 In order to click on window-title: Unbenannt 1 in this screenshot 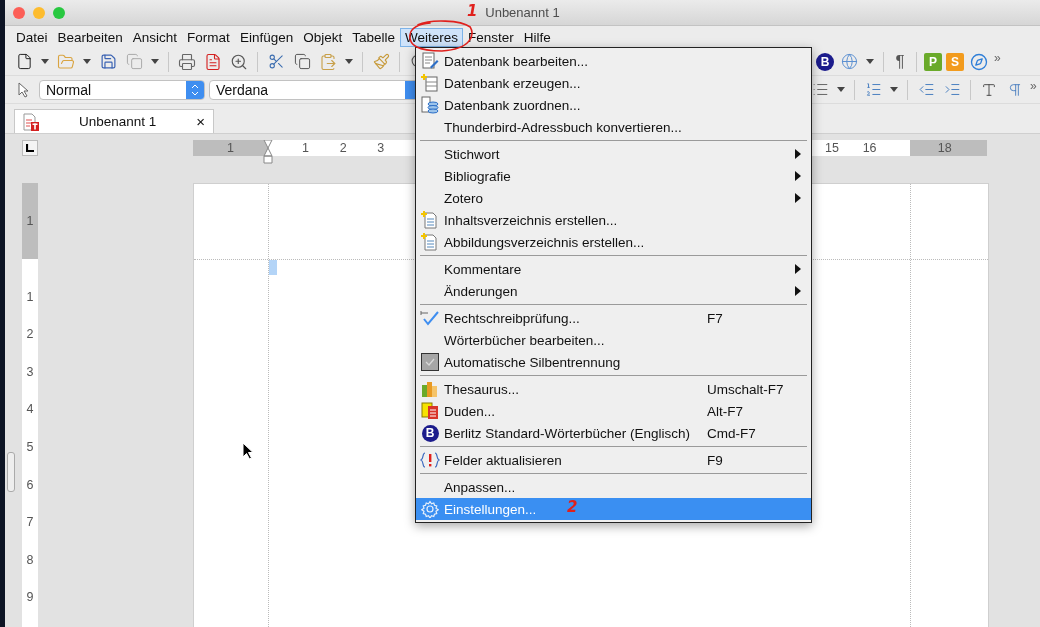, I will do `click(522, 12)`.